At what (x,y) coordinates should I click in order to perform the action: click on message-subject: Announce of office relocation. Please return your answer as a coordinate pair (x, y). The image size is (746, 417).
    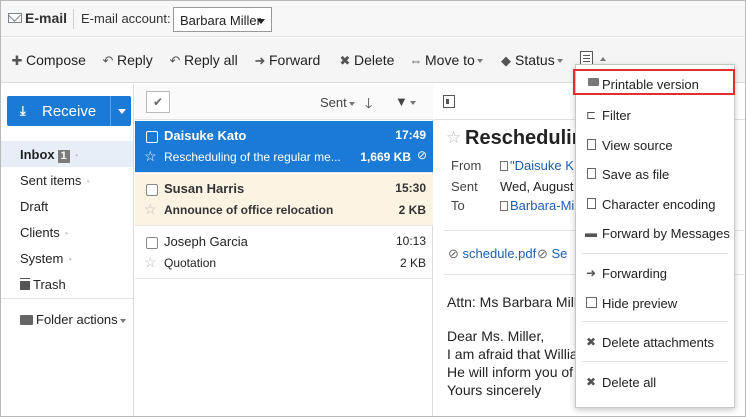
    Looking at the image, I should click on (249, 210).